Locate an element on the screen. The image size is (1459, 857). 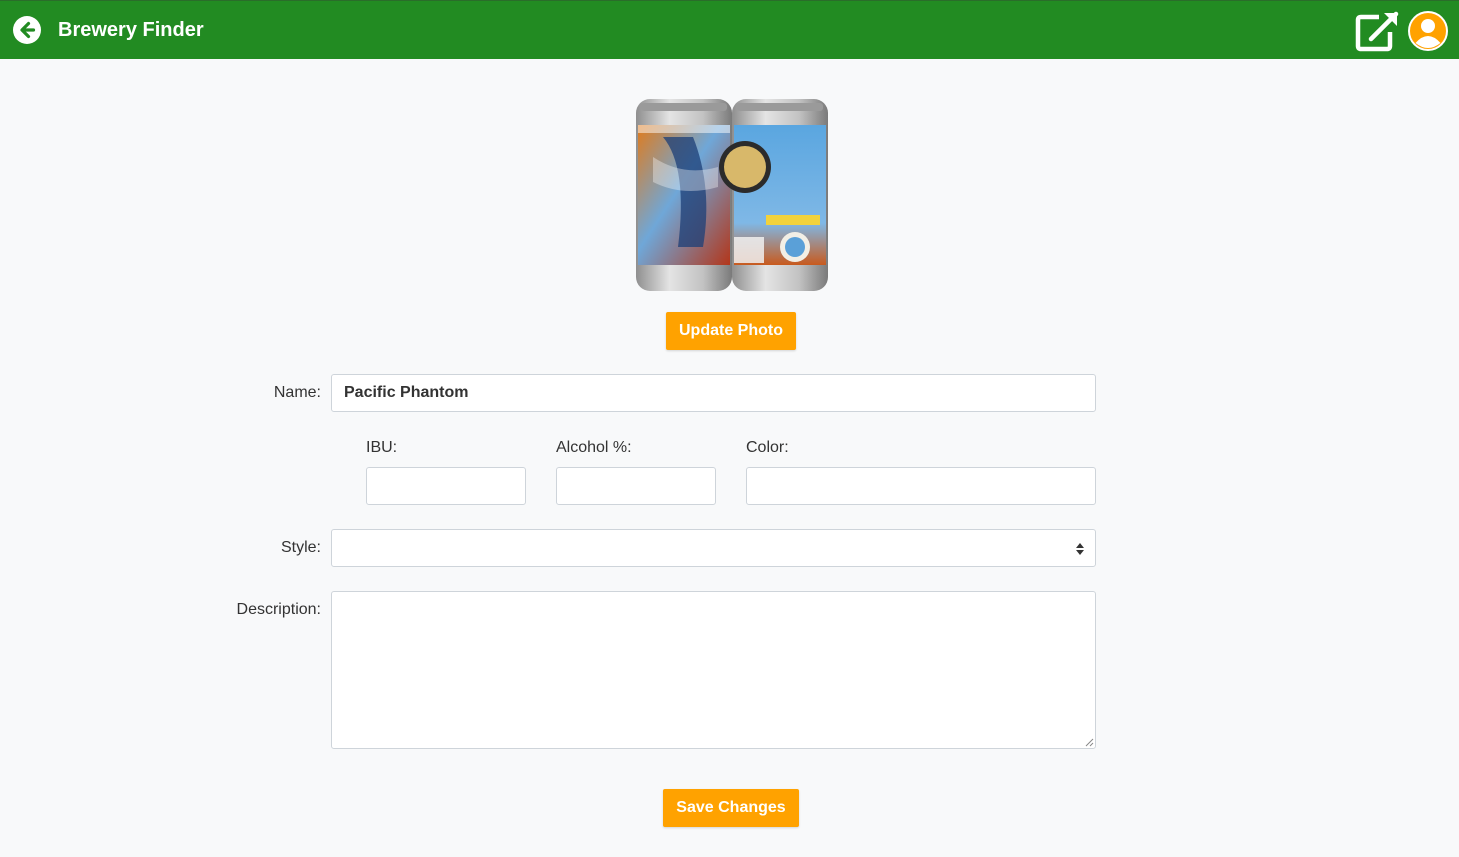
resize-grip-icon is located at coordinates (1089, 742).